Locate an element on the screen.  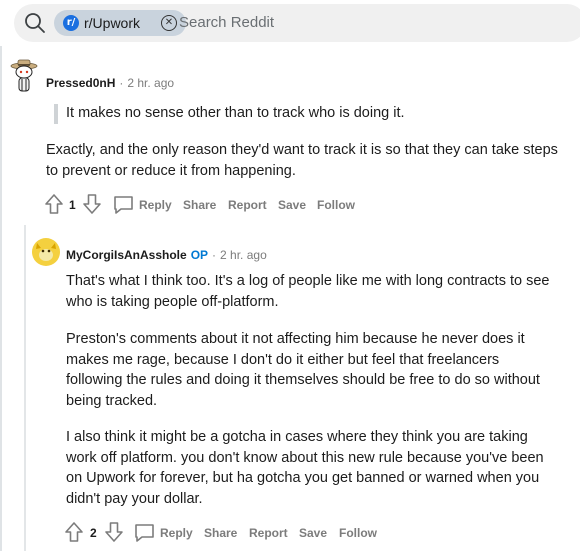
username: MyCorgiIsAnAsshole is located at coordinates (126, 255).